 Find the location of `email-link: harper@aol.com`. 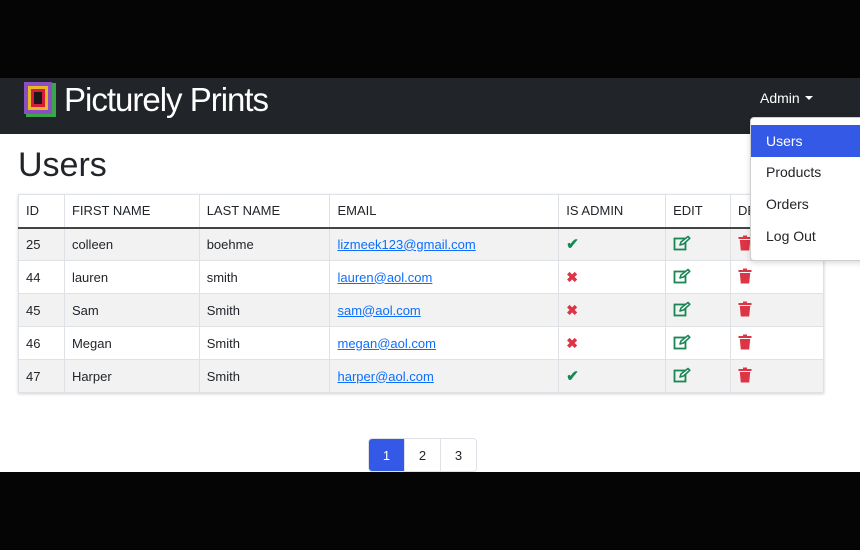

email-link: harper@aol.com is located at coordinates (385, 376).